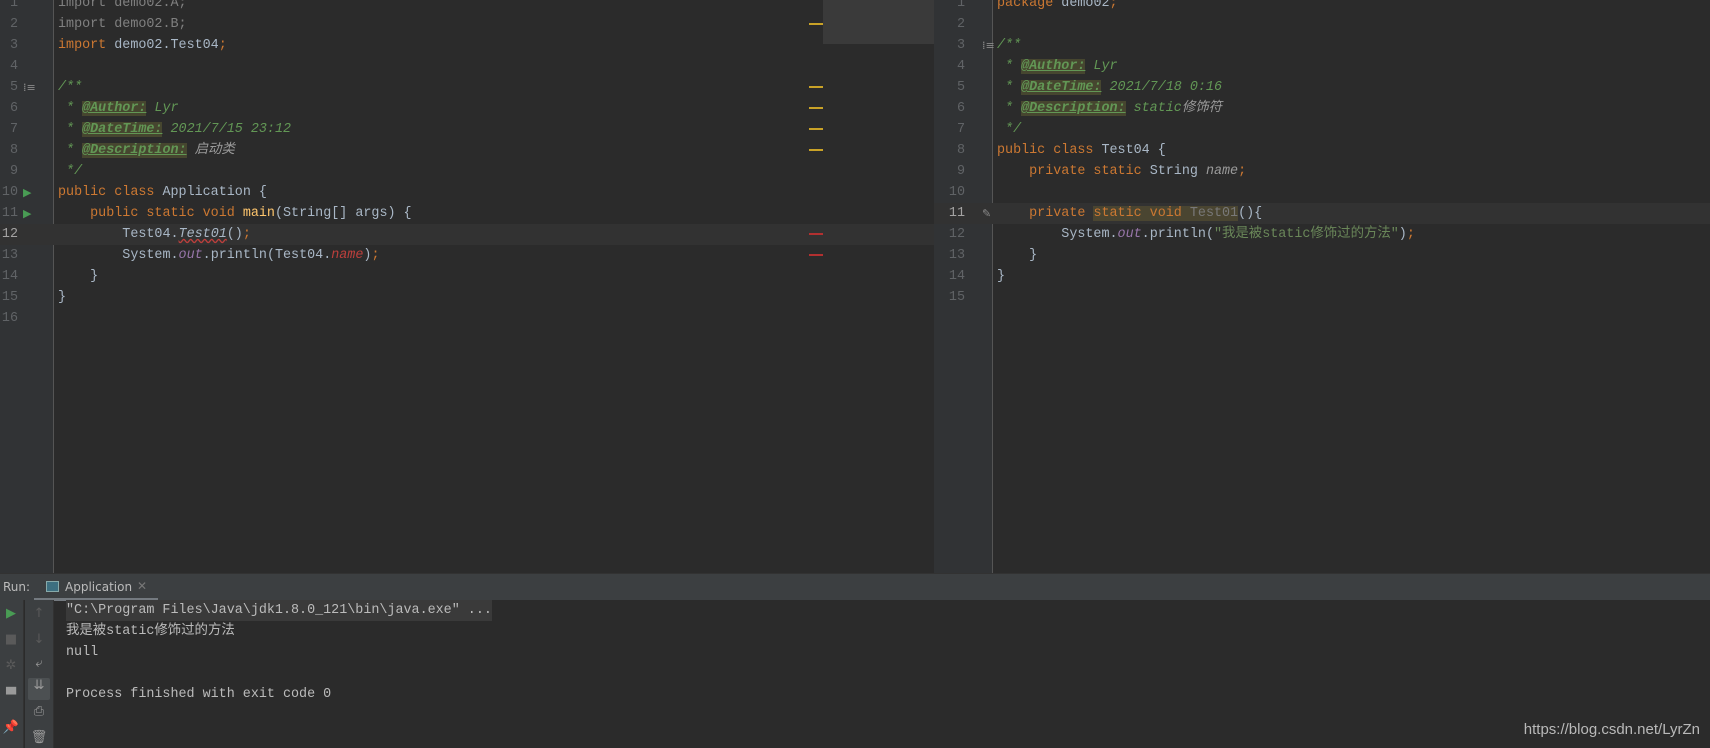 The width and height of the screenshot is (1710, 748). What do you see at coordinates (1322, 87) in the screenshot?
I see `code-line: 5 * @DateTime: 2021/7/18 0:16` at bounding box center [1322, 87].